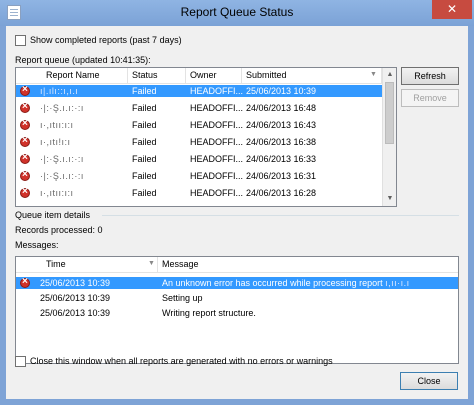 The width and height of the screenshot is (474, 405). What do you see at coordinates (281, 142) in the screenshot?
I see `submitted-cell: 24/06/2013 16:38` at bounding box center [281, 142].